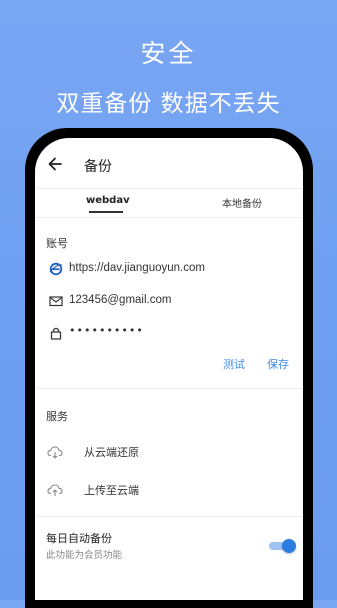  What do you see at coordinates (111, 452) in the screenshot?
I see `restore-from-cloud-label: 从云端还原` at bounding box center [111, 452].